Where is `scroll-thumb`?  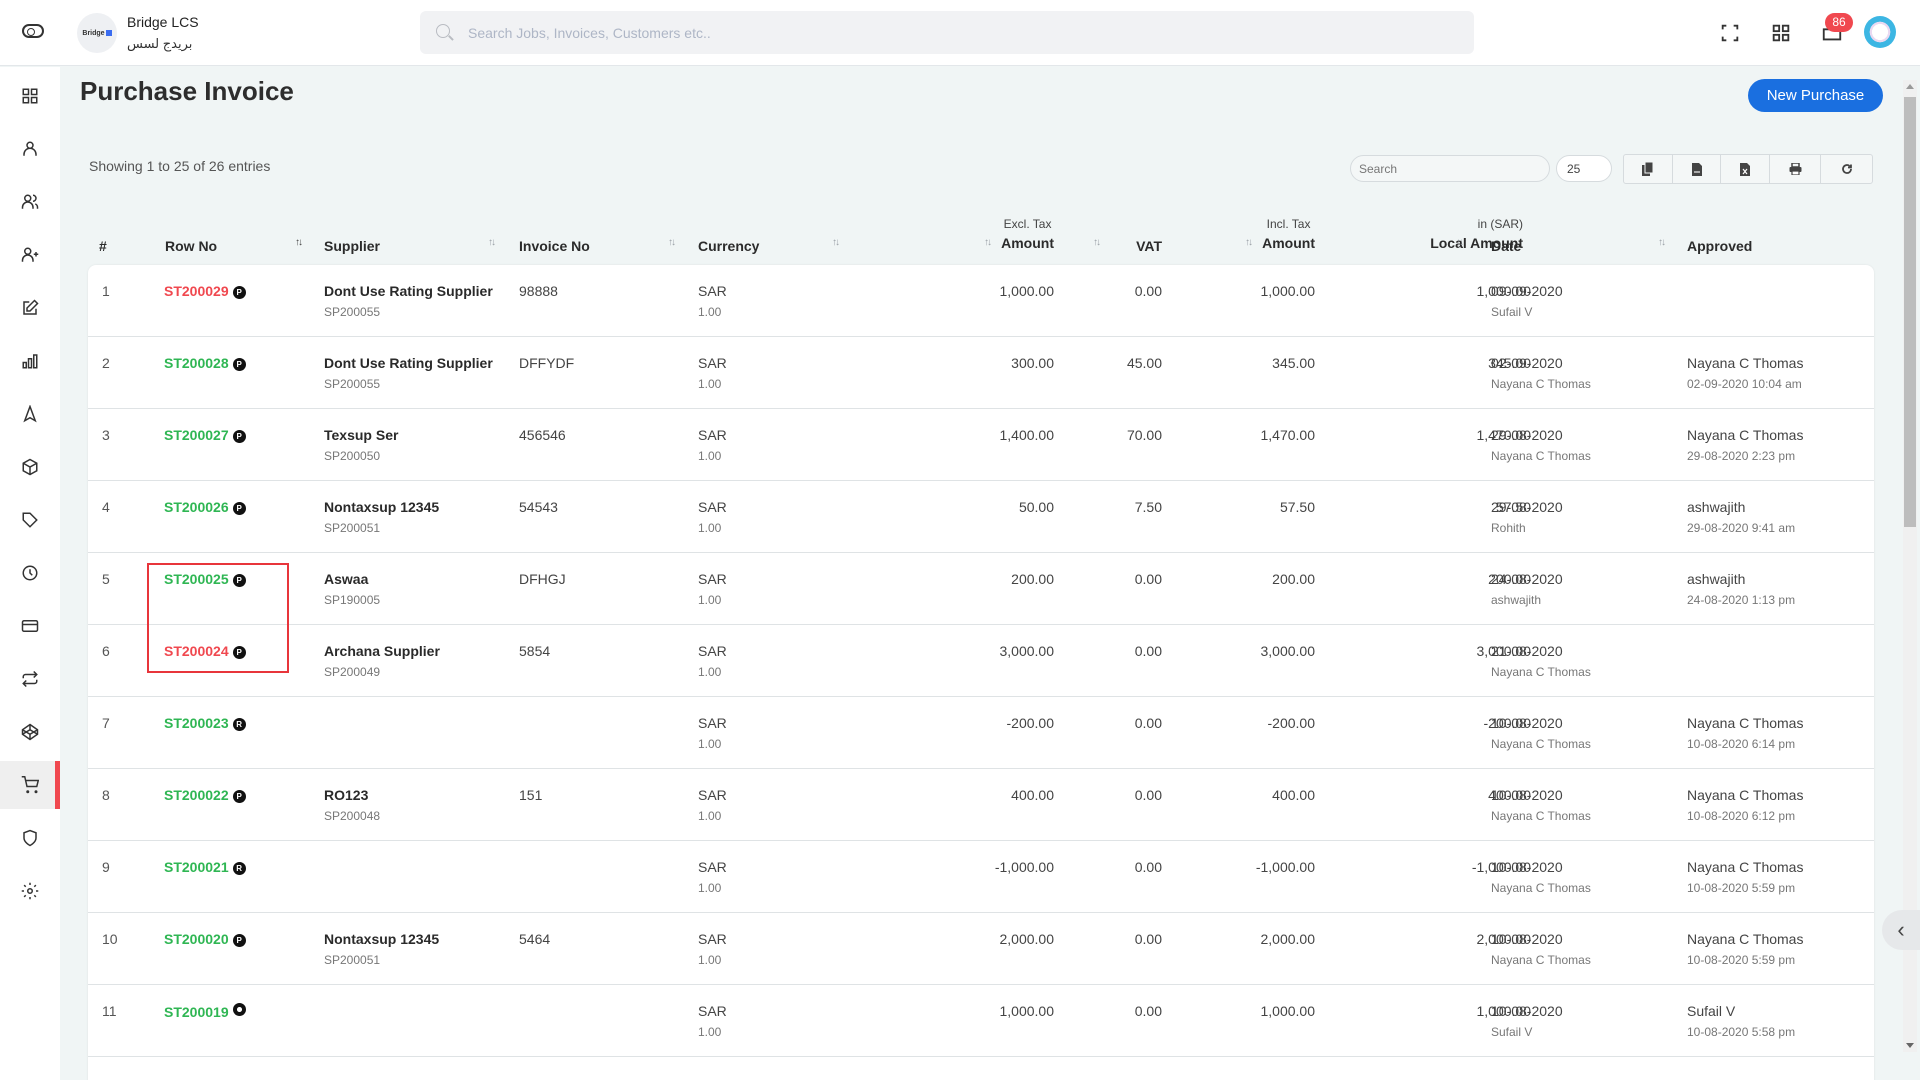
scroll-thumb is located at coordinates (1910, 312).